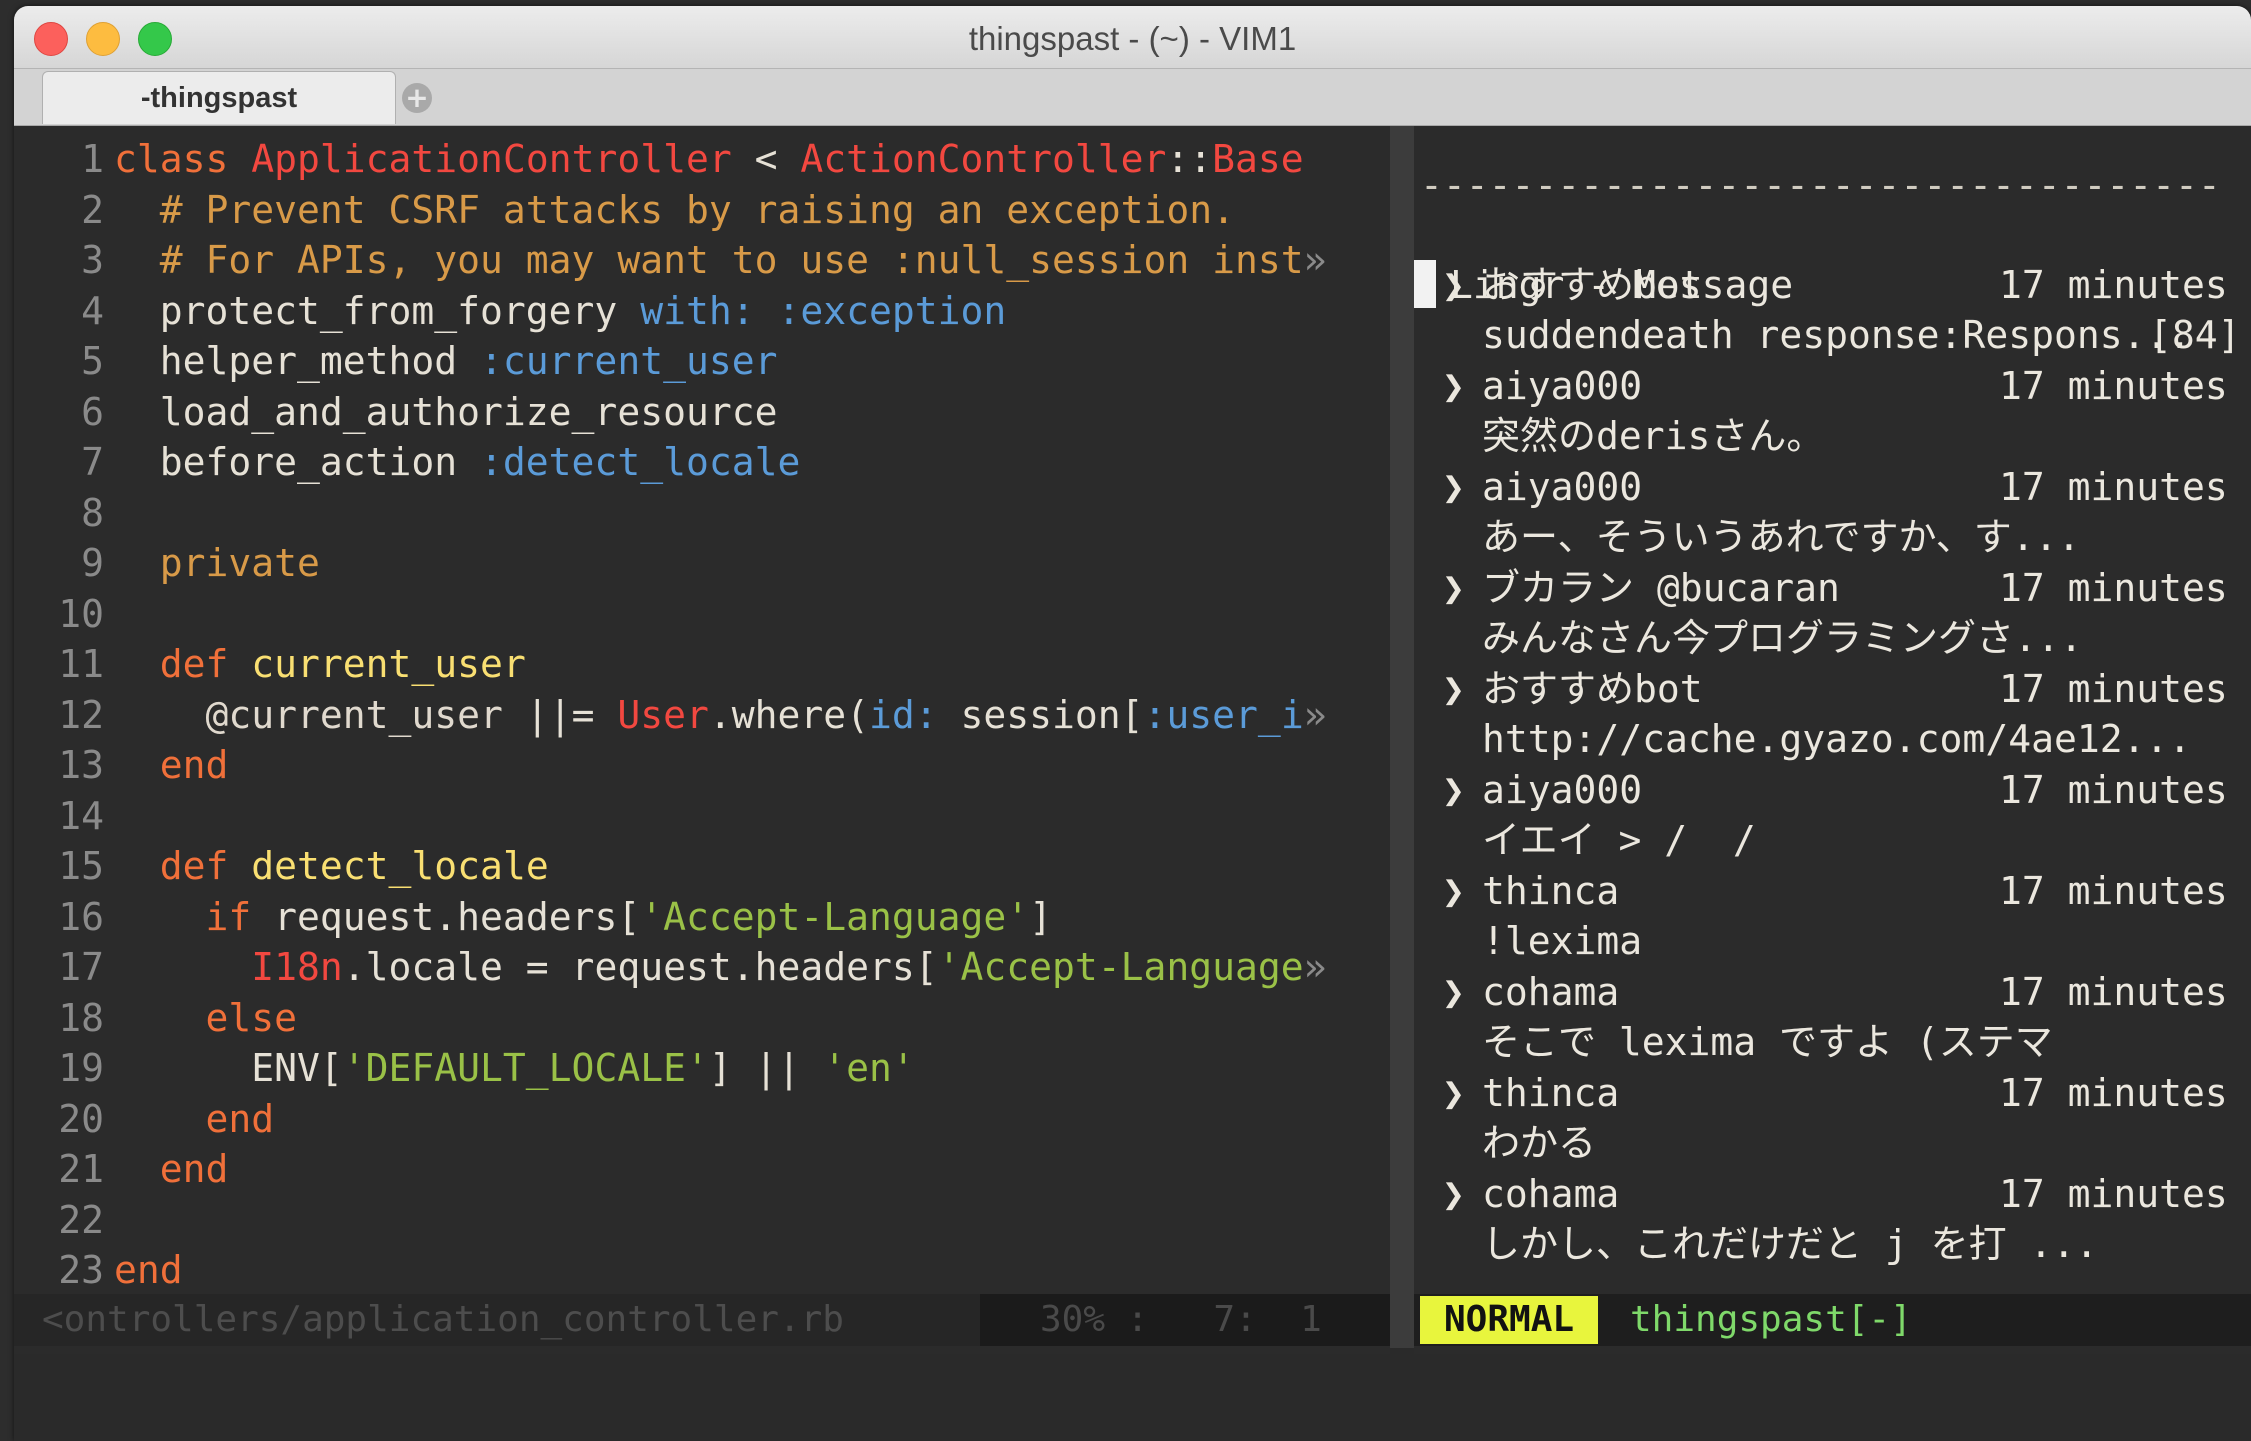 The width and height of the screenshot is (2251, 1441). I want to click on code-line: 6 load_and_authorize_resource, so click(702, 412).